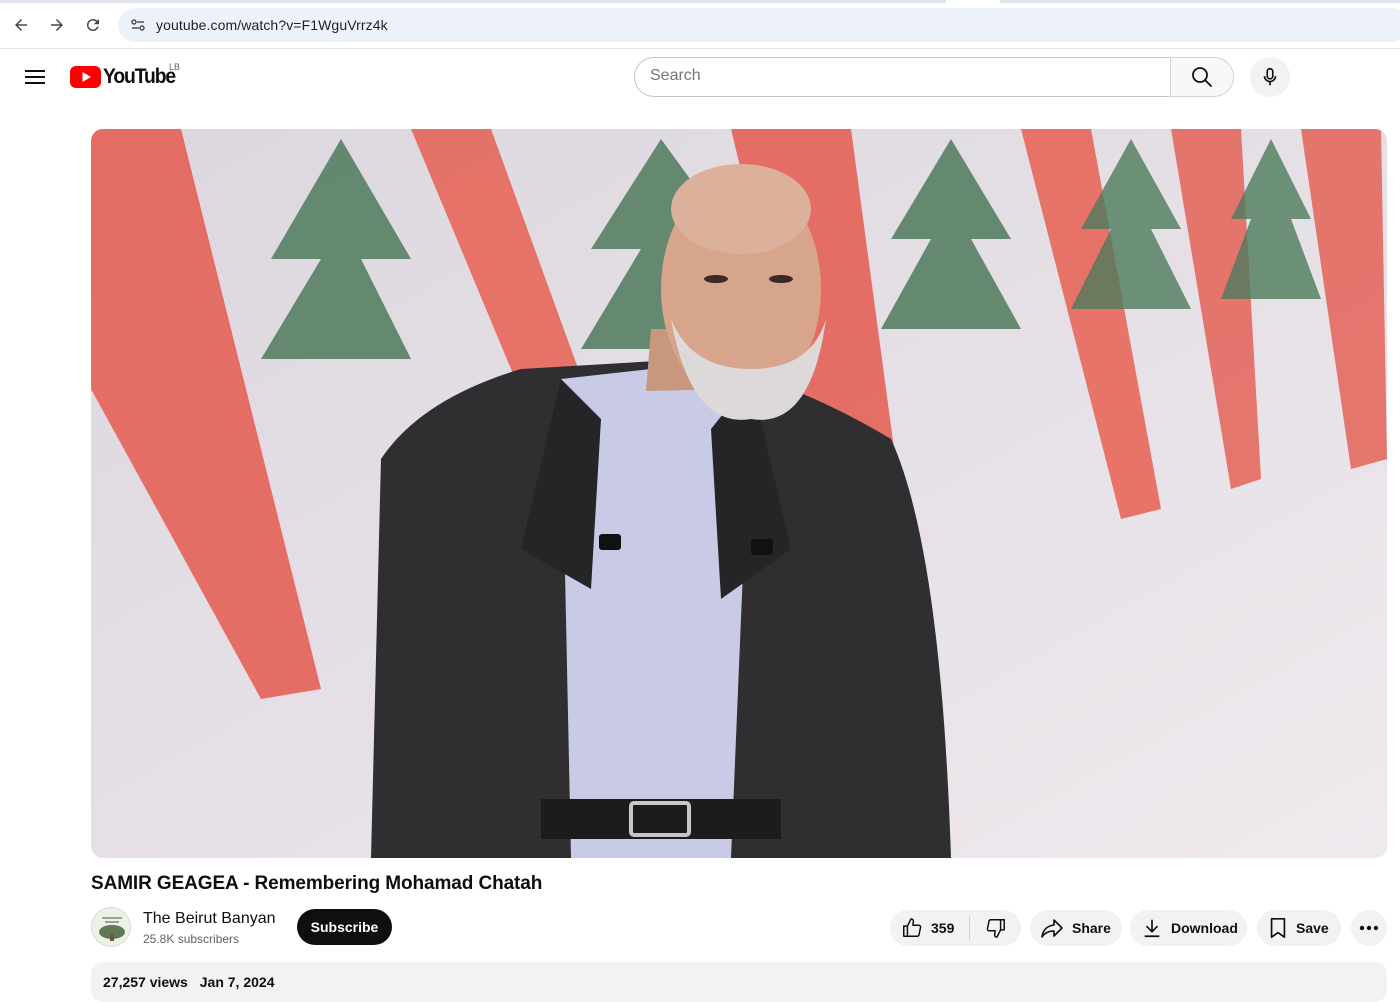  I want to click on subscriber-count: 25.8K subscribers, so click(191, 939).